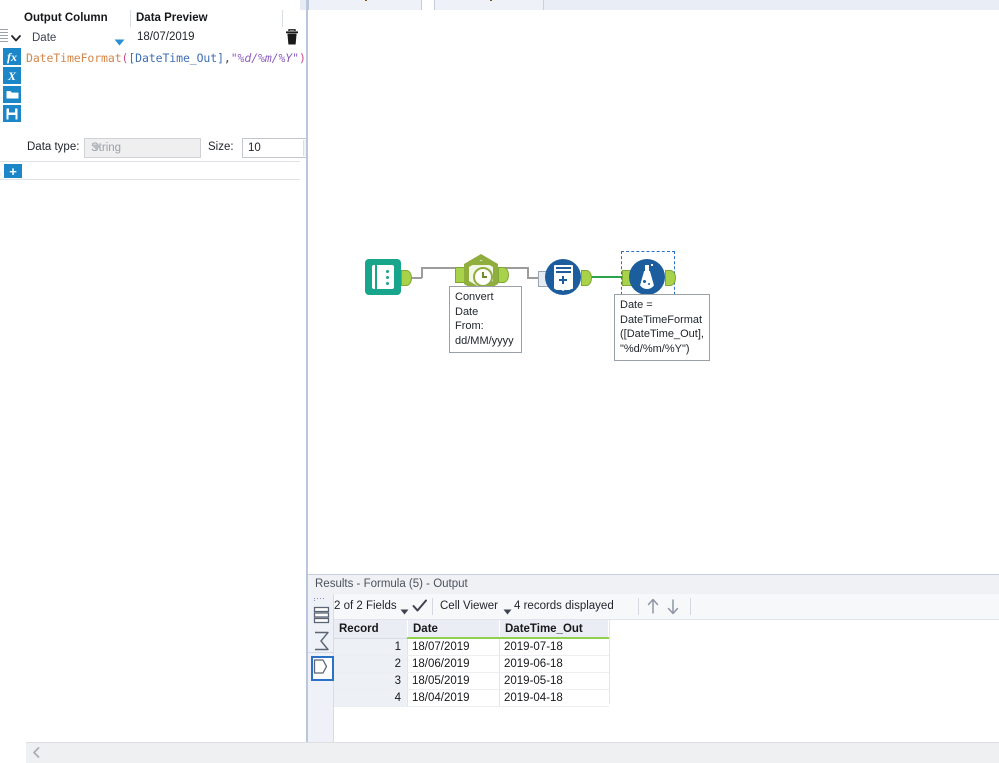 Image resolution: width=999 pixels, height=763 pixels. I want to click on cell-date: 18/05/2019, so click(453, 681).